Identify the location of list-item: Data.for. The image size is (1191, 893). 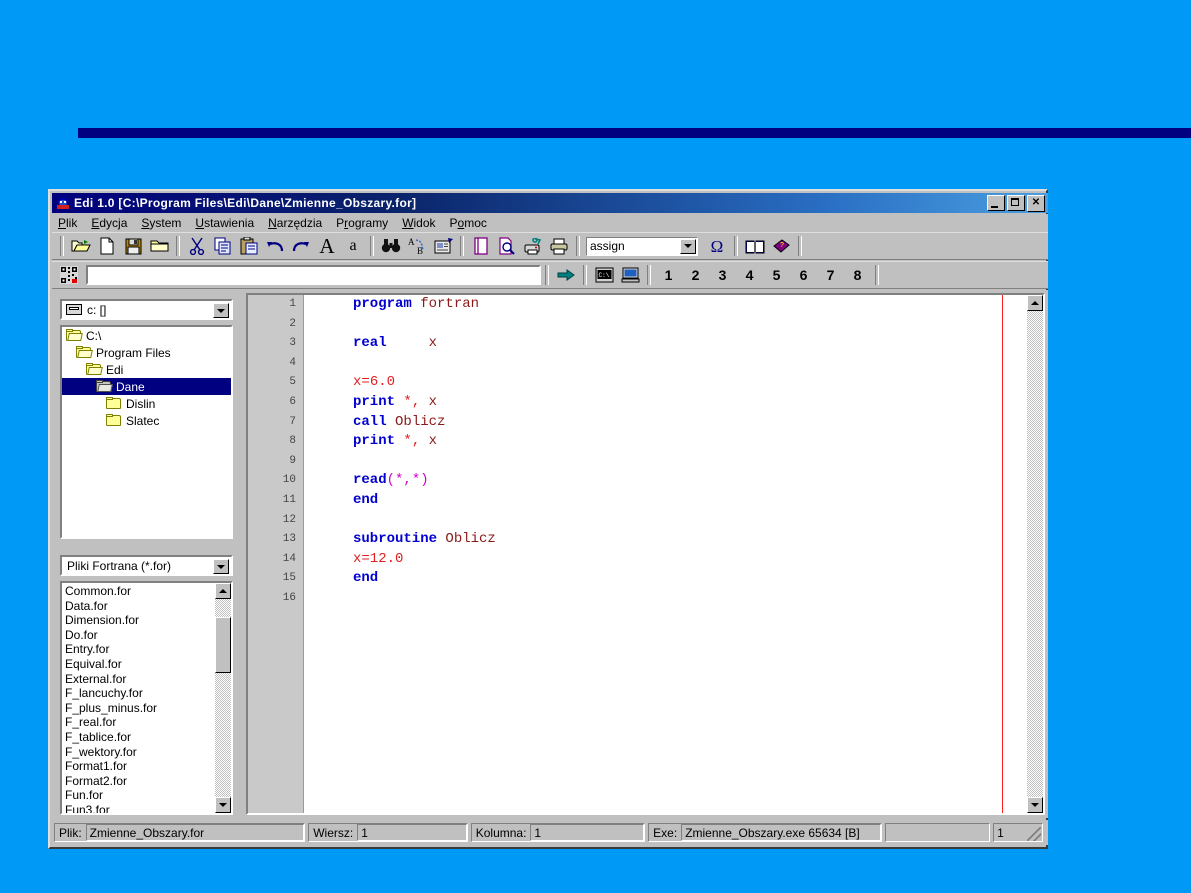
(139, 606).